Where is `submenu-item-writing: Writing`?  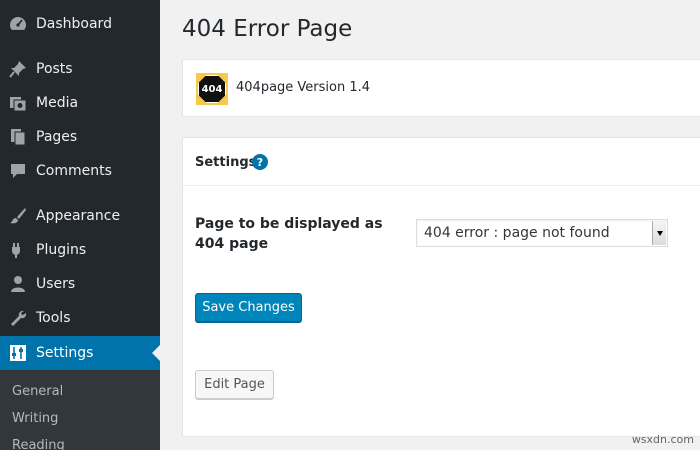 submenu-item-writing: Writing is located at coordinates (35, 418).